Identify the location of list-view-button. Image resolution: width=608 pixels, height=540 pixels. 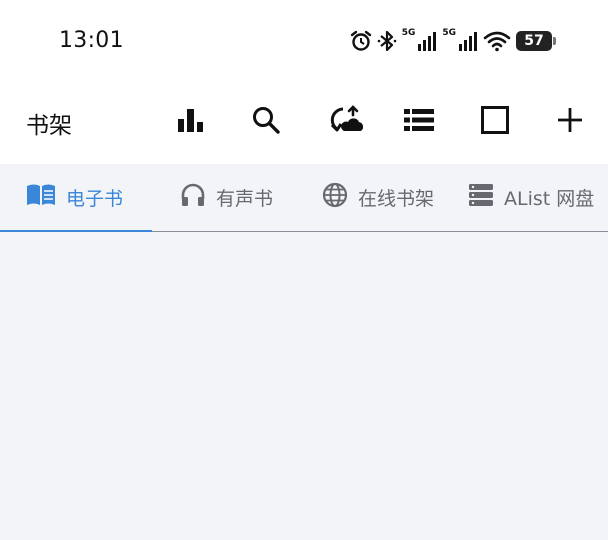
(419, 122).